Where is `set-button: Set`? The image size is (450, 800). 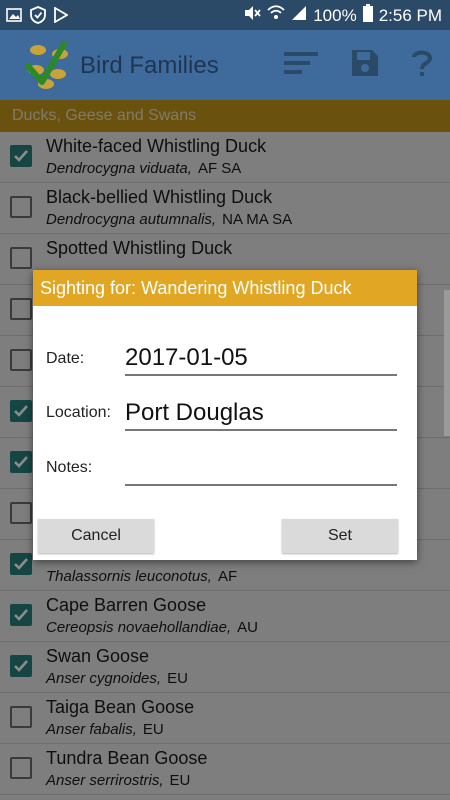
set-button: Set is located at coordinates (340, 536).